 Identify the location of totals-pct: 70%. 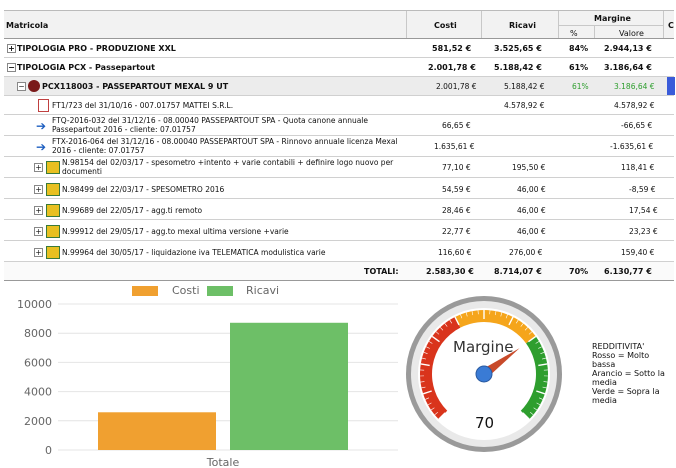
(579, 271).